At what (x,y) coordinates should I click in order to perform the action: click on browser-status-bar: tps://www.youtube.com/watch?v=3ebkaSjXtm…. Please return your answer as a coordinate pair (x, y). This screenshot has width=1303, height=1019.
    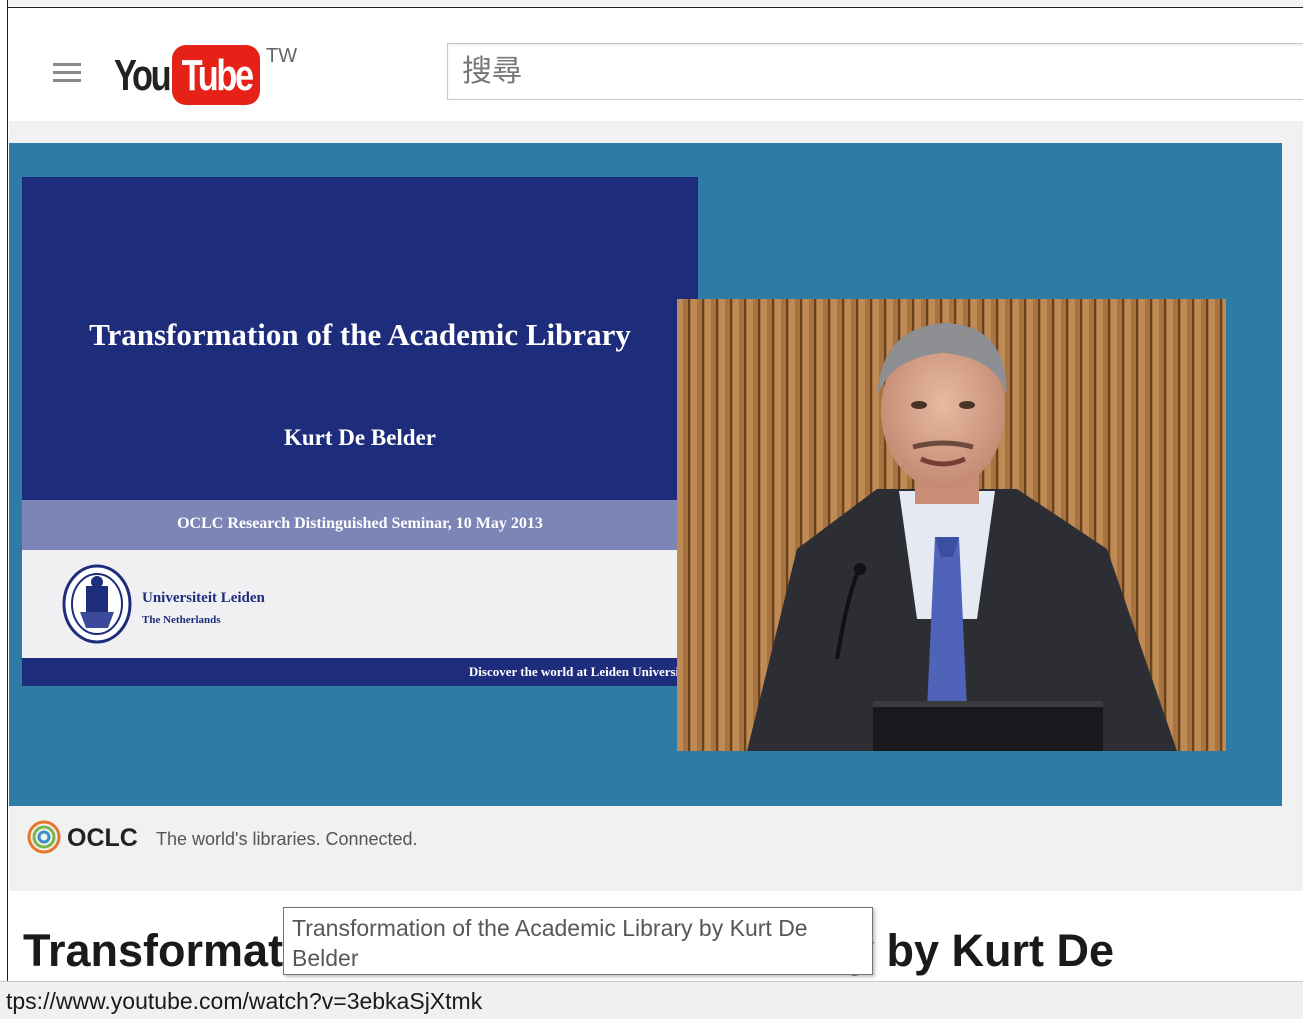
    Looking at the image, I should click on (651, 1000).